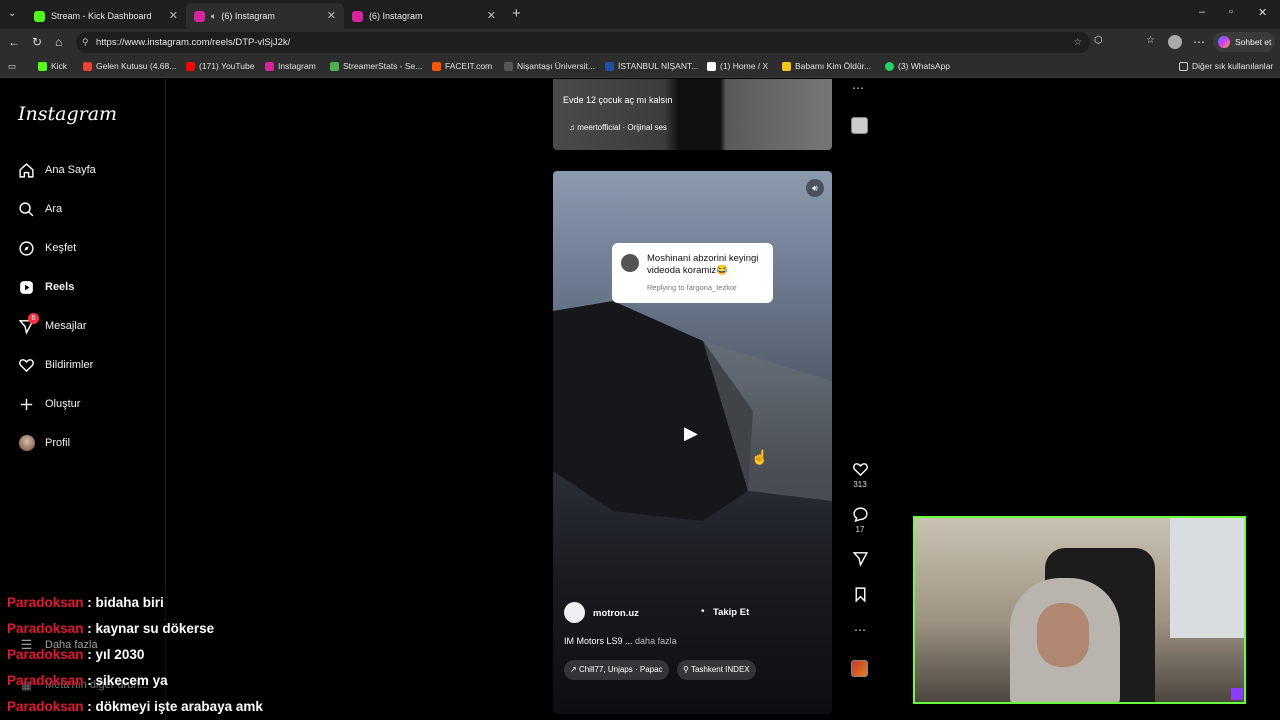 The height and width of the screenshot is (720, 1280). What do you see at coordinates (1231, 12) in the screenshot?
I see `maximize-icon: ▫` at bounding box center [1231, 12].